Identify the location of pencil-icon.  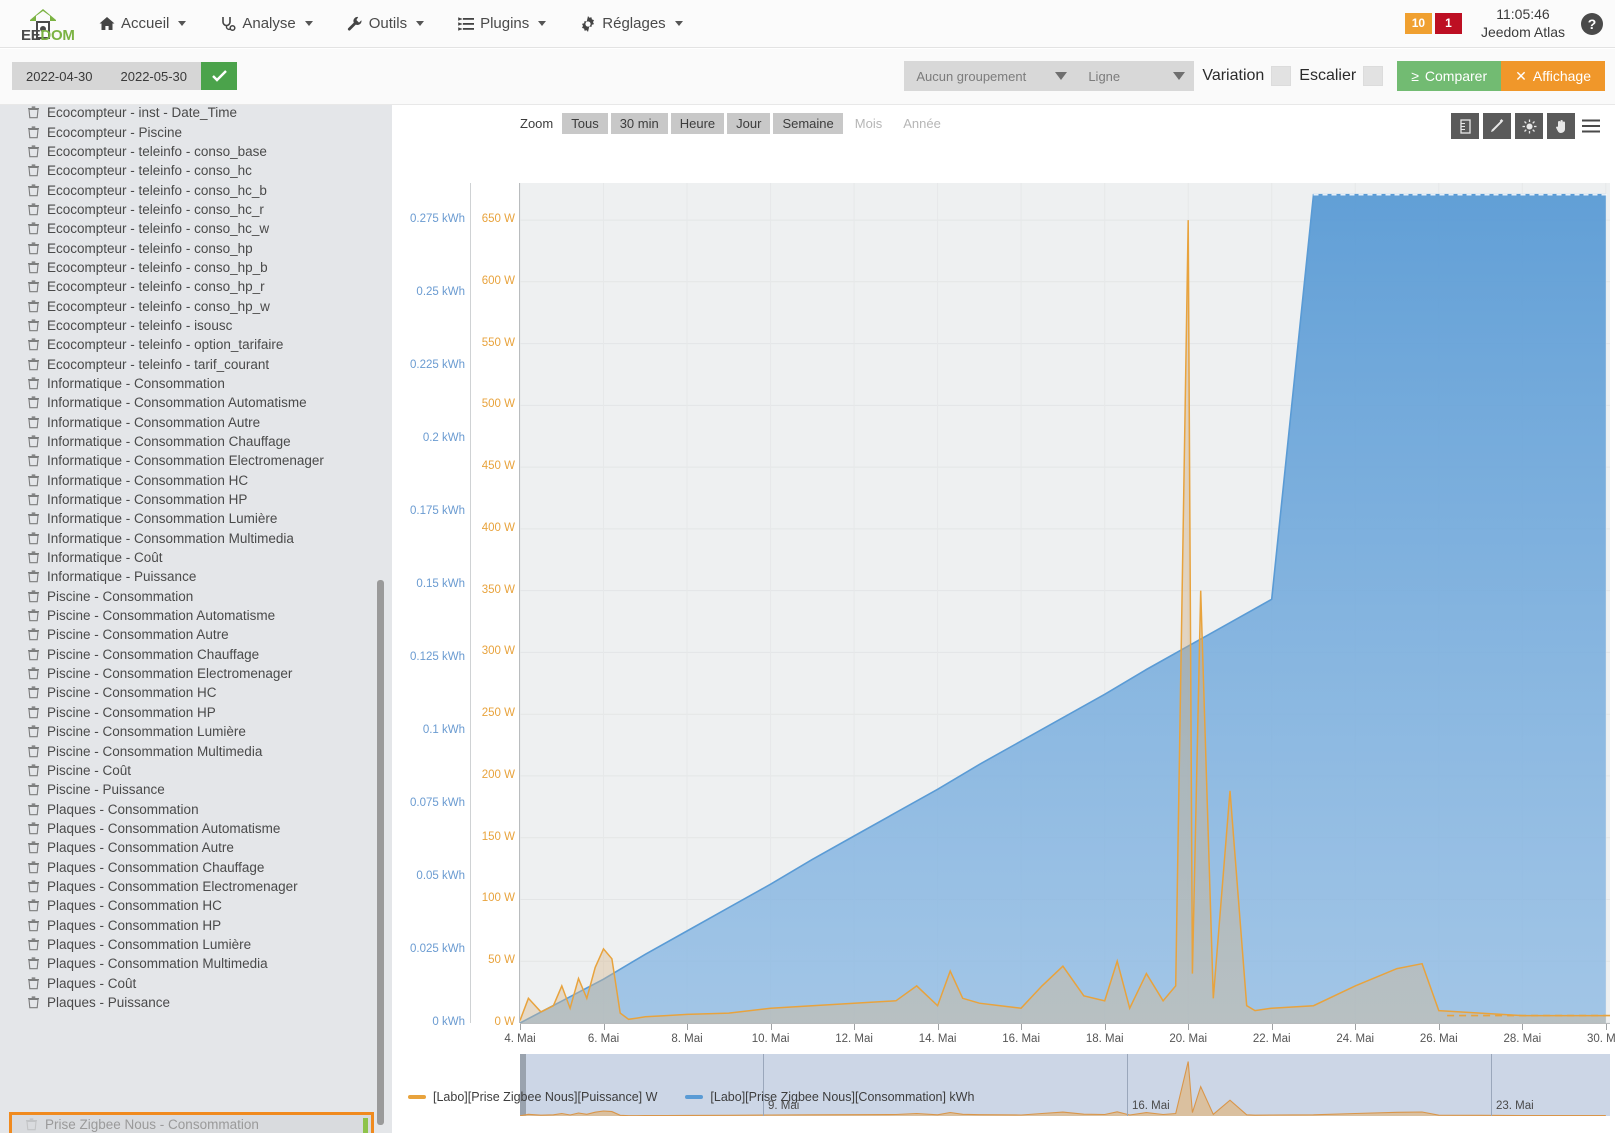
(1497, 126).